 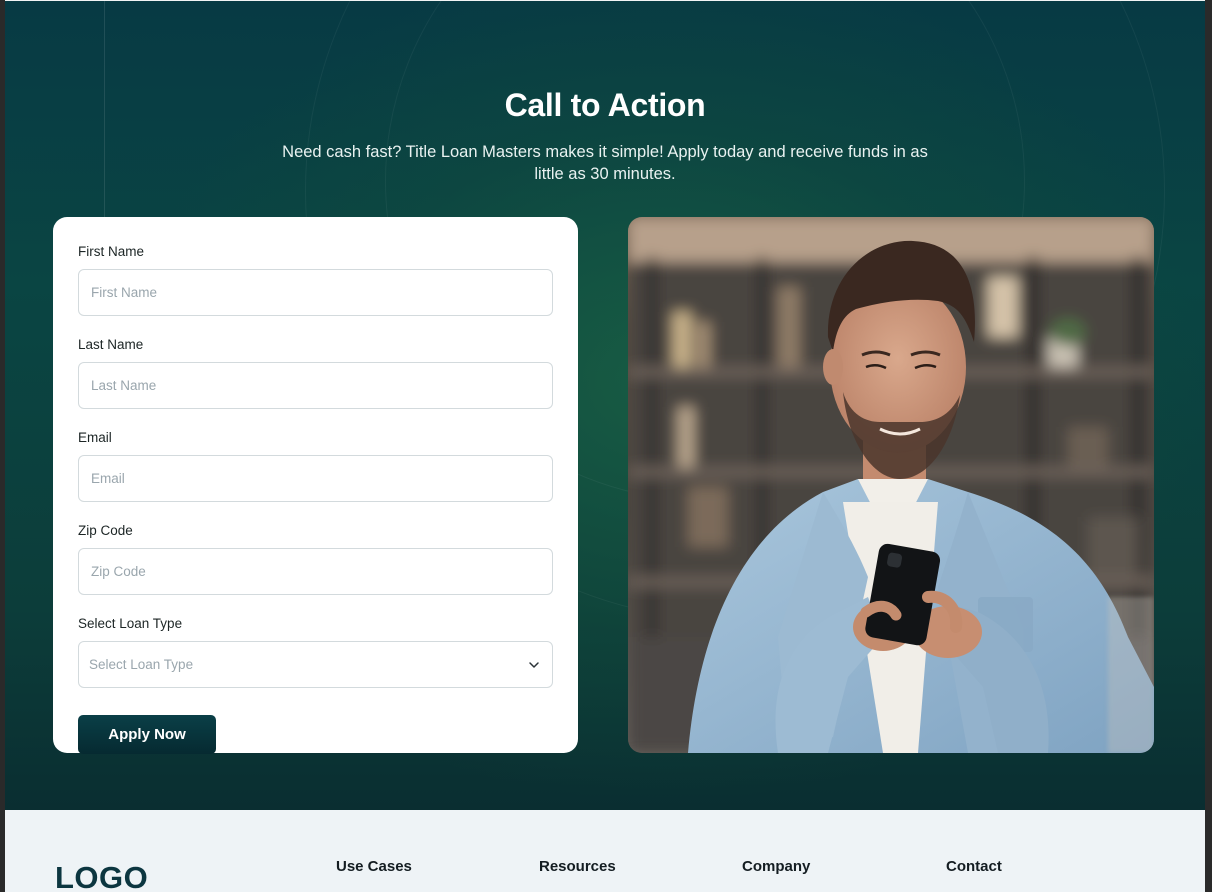 I want to click on last-name-input, so click(x=315, y=385).